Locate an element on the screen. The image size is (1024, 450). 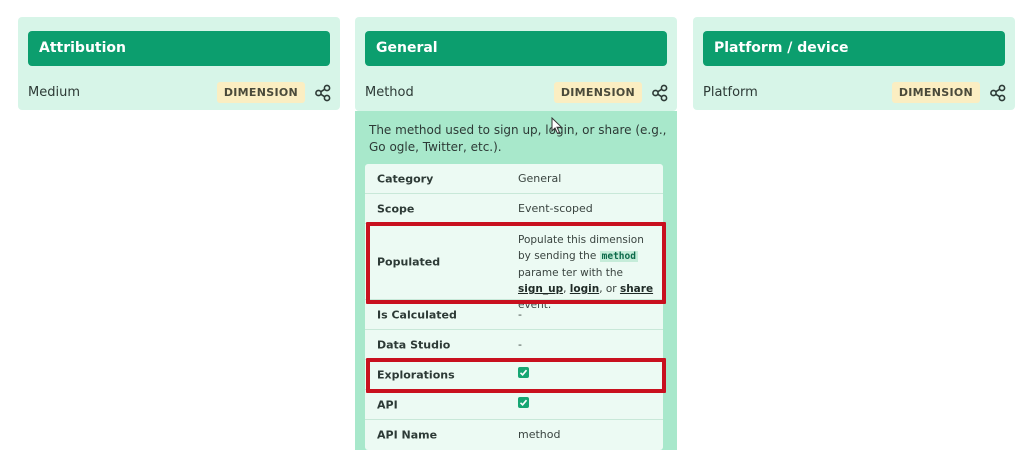
dimension-name: Platform is located at coordinates (730, 92).